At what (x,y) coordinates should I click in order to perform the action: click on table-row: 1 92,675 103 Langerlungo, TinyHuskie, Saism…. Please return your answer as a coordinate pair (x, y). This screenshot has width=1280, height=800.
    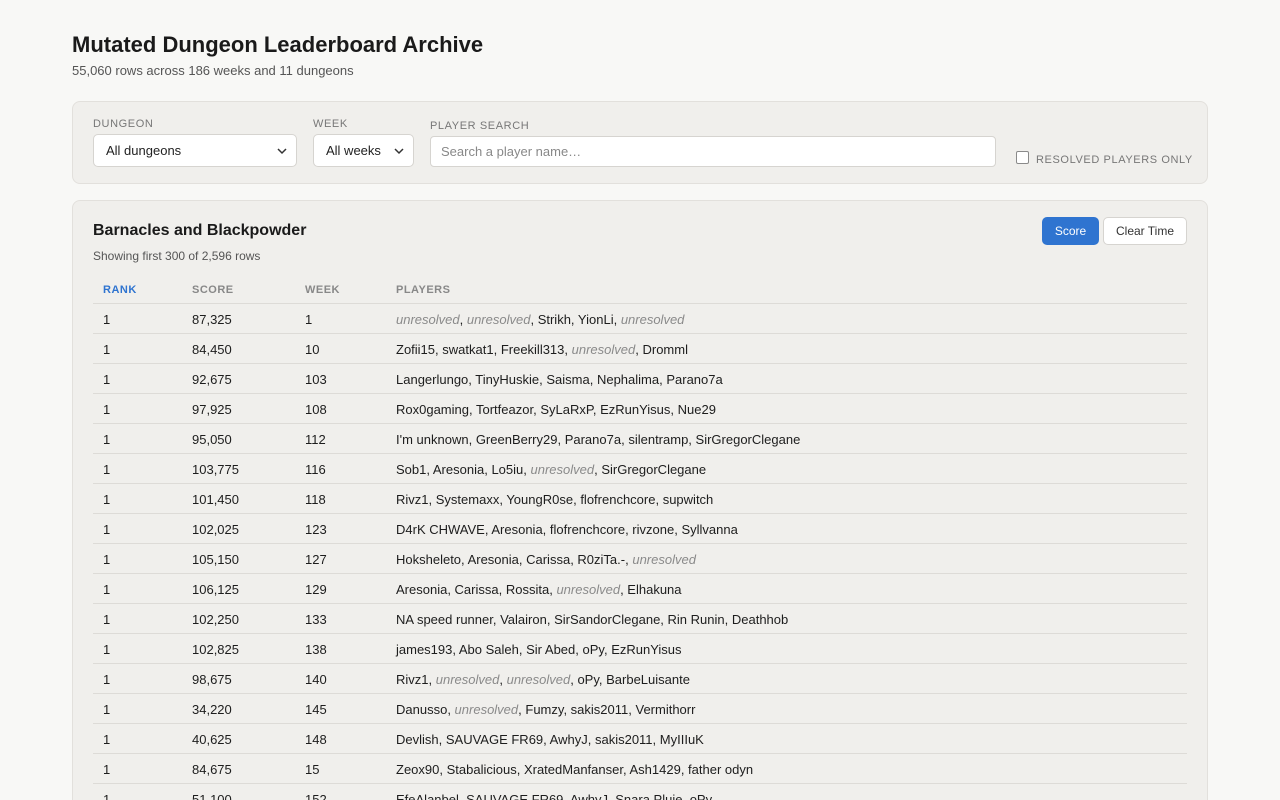
    Looking at the image, I should click on (640, 379).